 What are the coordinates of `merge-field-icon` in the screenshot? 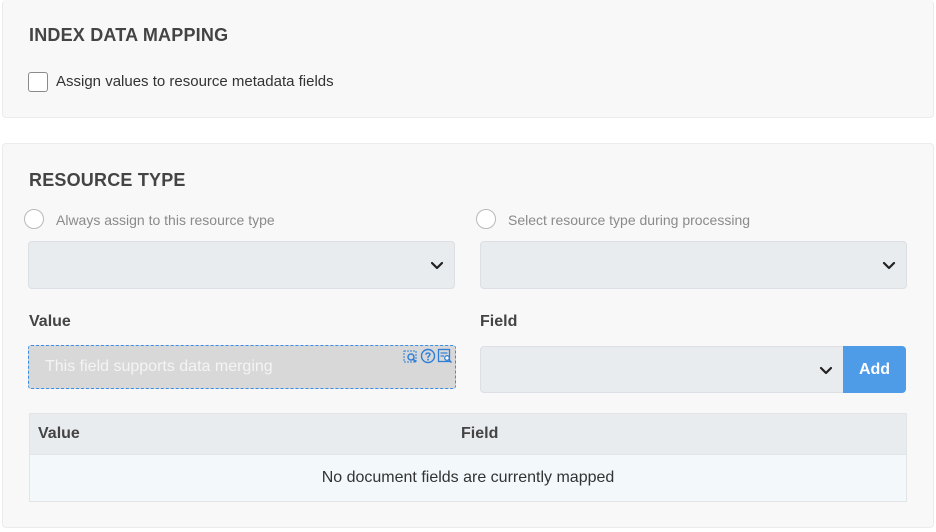 It's located at (445, 356).